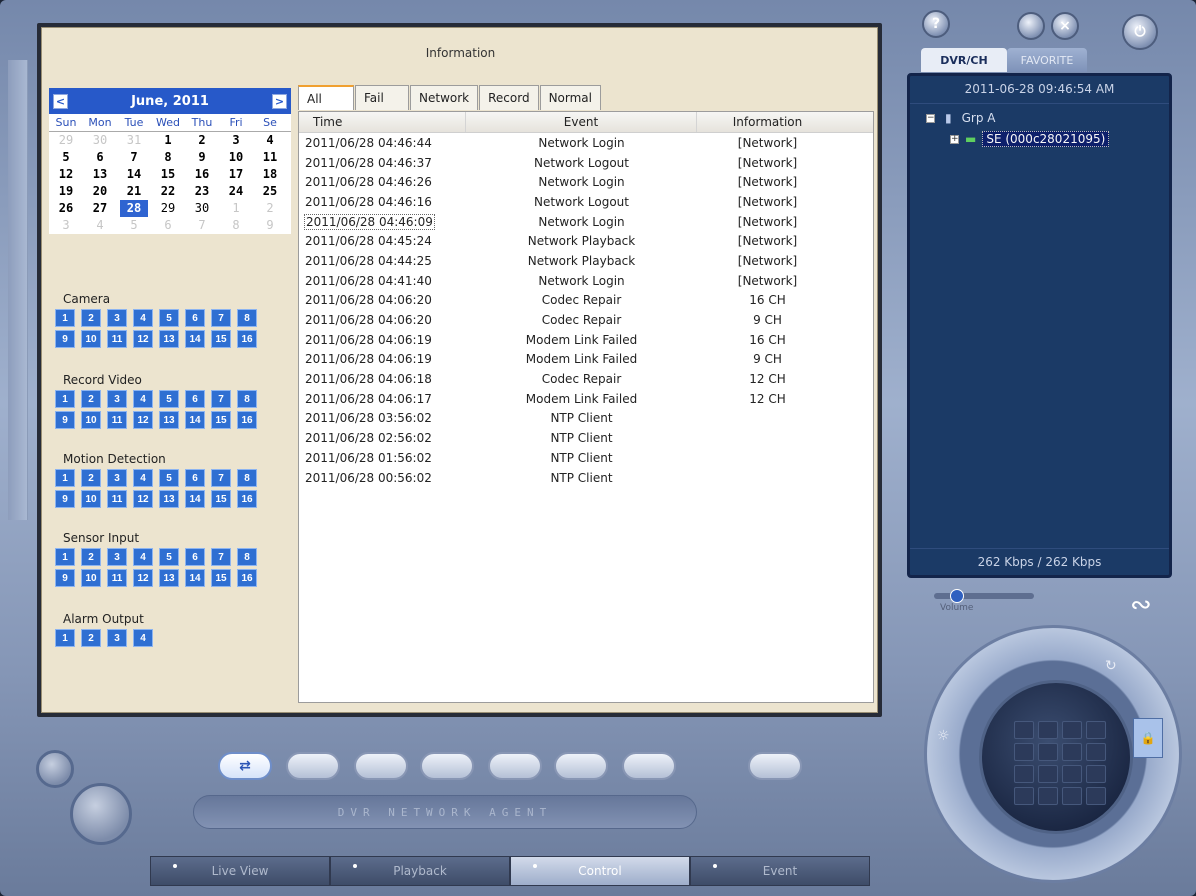 The width and height of the screenshot is (1196, 896). What do you see at coordinates (382, 97) in the screenshot?
I see `tab-fail: Fail` at bounding box center [382, 97].